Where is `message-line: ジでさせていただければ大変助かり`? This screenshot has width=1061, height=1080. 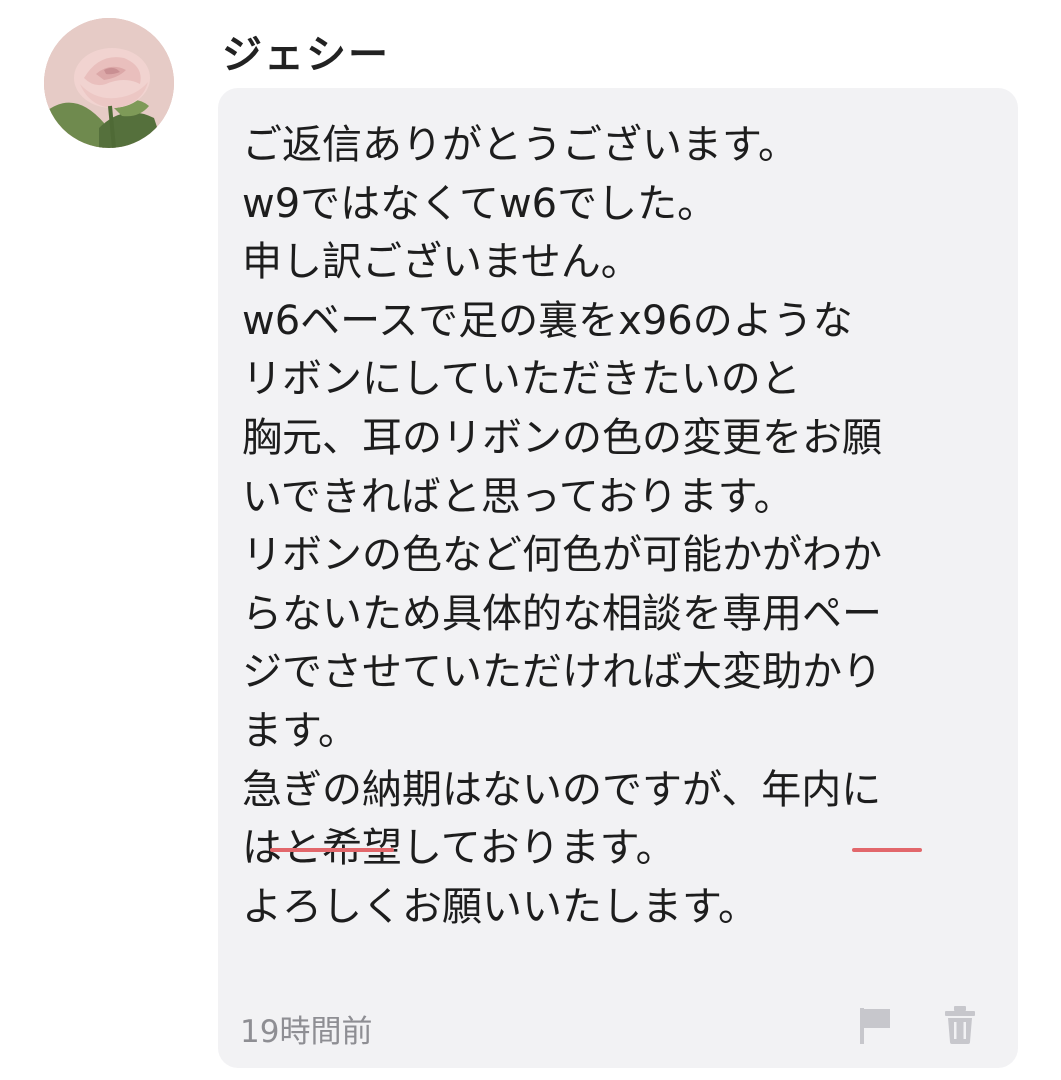 message-line: ジでさせていただければ大変助かり is located at coordinates (562, 672).